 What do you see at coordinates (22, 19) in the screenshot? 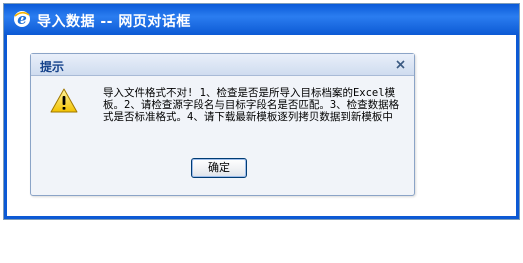
I see `internet-explorer-icon: e` at bounding box center [22, 19].